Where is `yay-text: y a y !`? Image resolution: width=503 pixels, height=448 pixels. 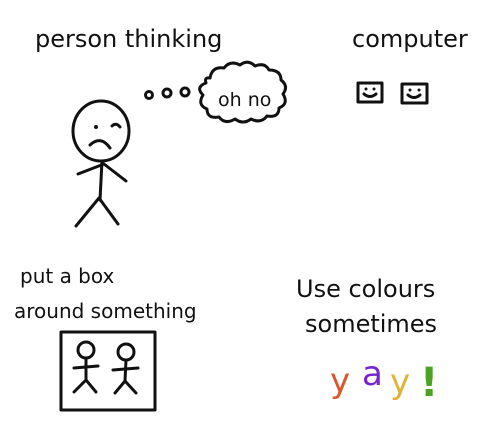 yay-text: y a y ! is located at coordinates (384, 380).